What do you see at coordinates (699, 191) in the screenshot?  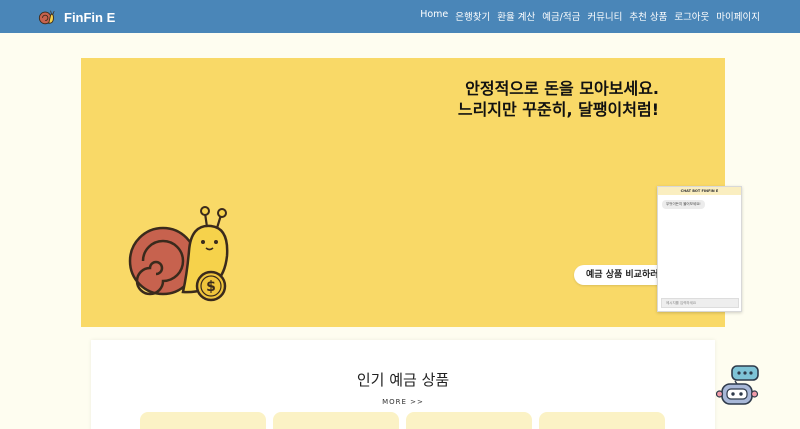 I see `chatbot-header: CHAT BOT FINFIN E` at bounding box center [699, 191].